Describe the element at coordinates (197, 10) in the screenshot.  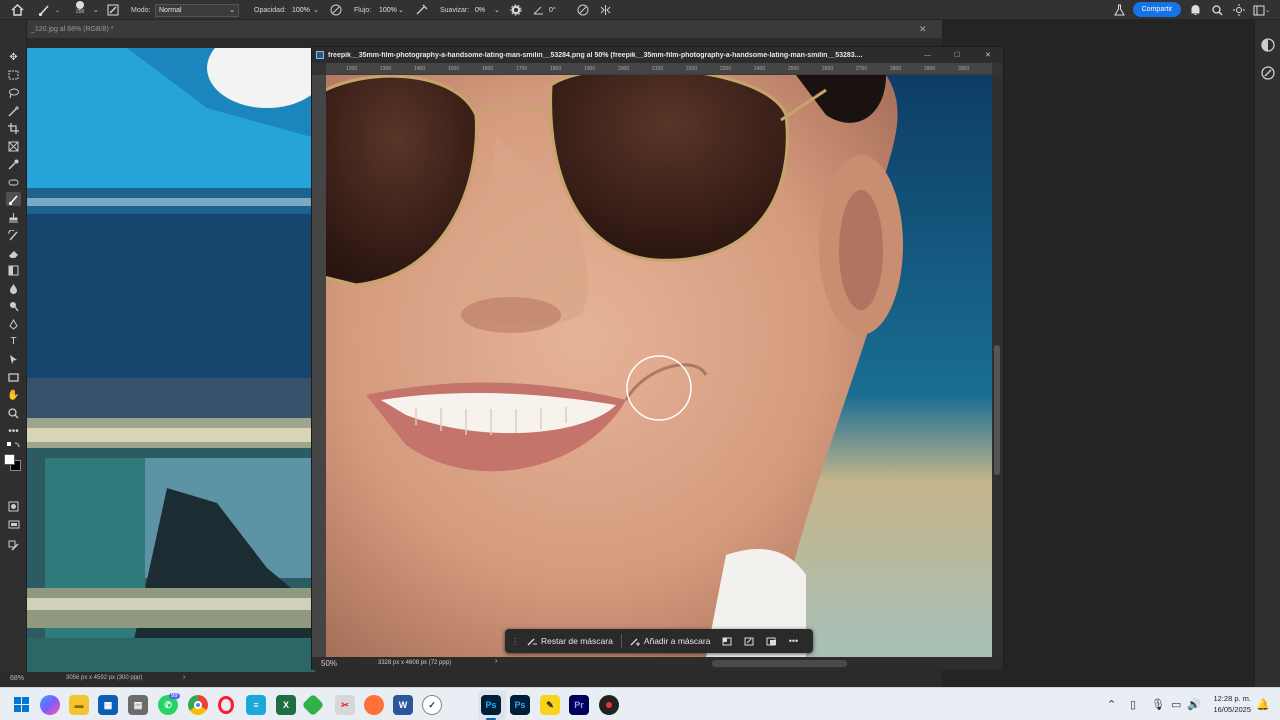
I see `mode-select: Normal ⌄` at that location.